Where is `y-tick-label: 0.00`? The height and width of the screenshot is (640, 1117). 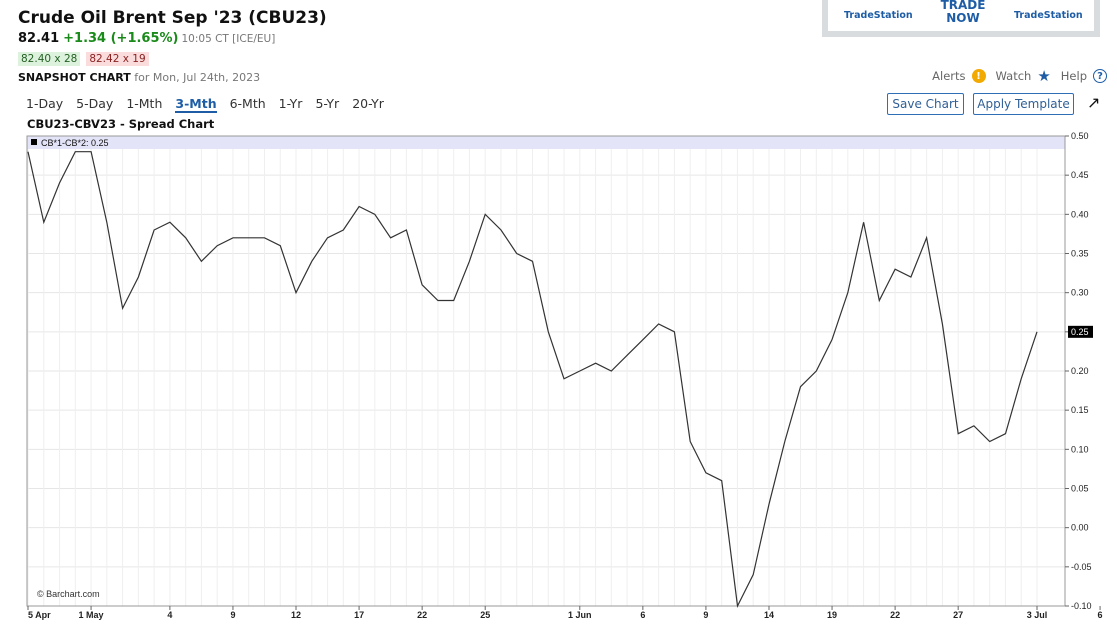
y-tick-label: 0.00 is located at coordinates (1080, 528).